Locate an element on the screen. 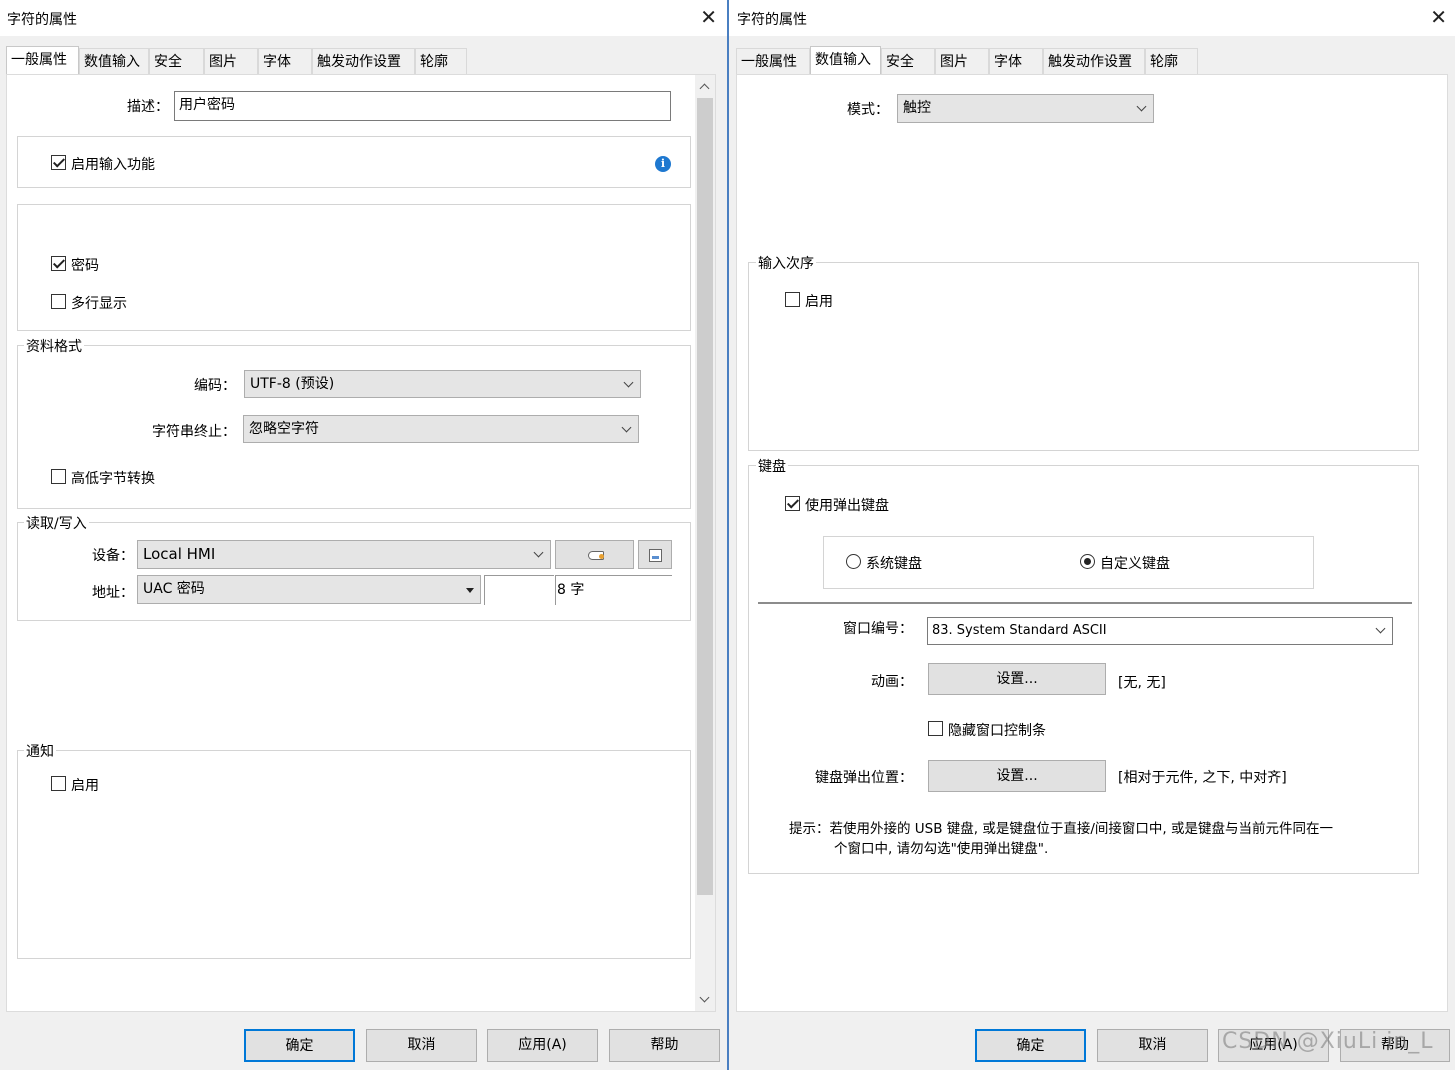 The height and width of the screenshot is (1070, 1455). help-button: 帮助 is located at coordinates (664, 1045).